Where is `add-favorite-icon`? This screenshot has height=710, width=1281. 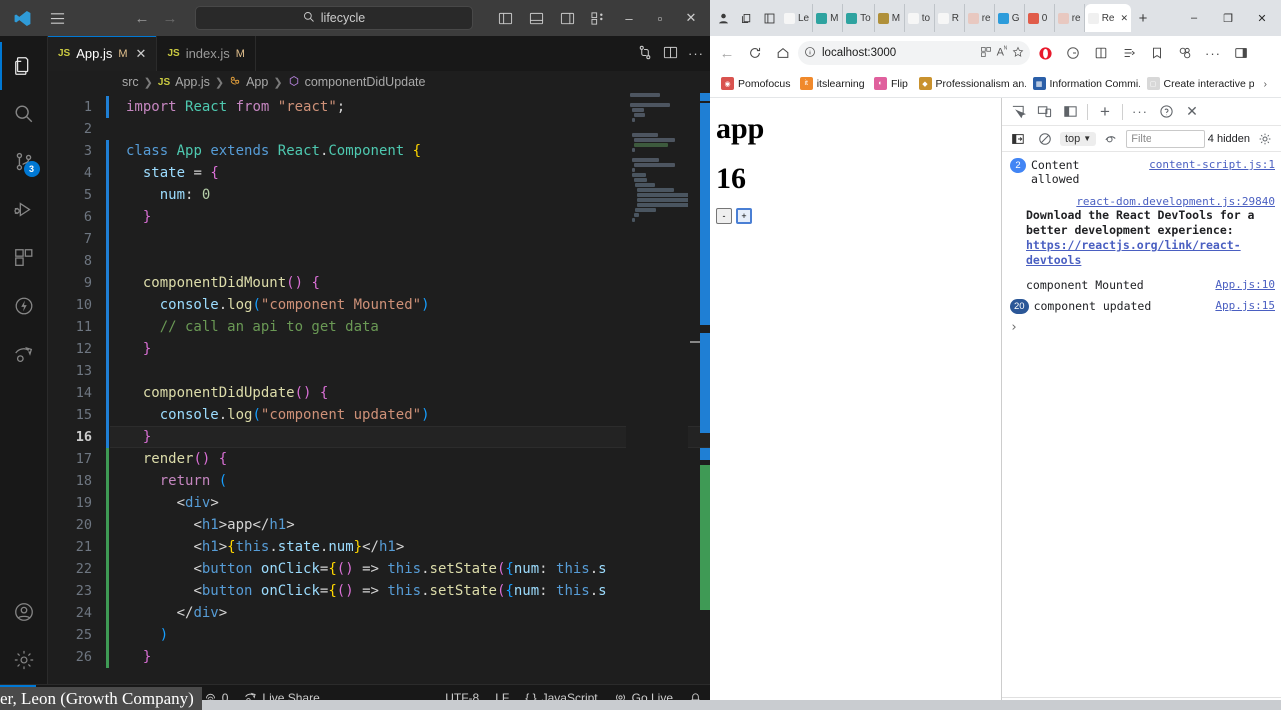
add-favorite-icon is located at coordinates (1018, 53).